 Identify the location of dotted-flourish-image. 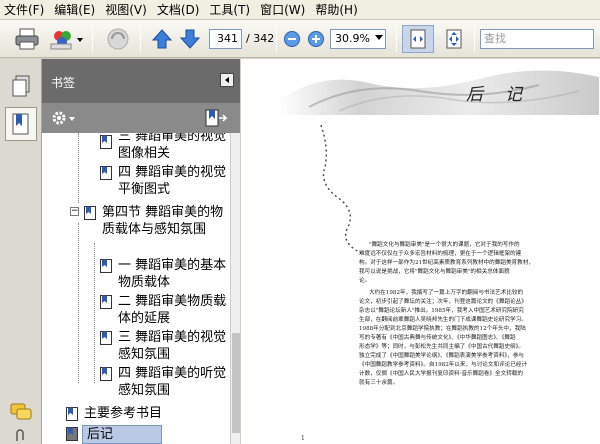
(341, 189).